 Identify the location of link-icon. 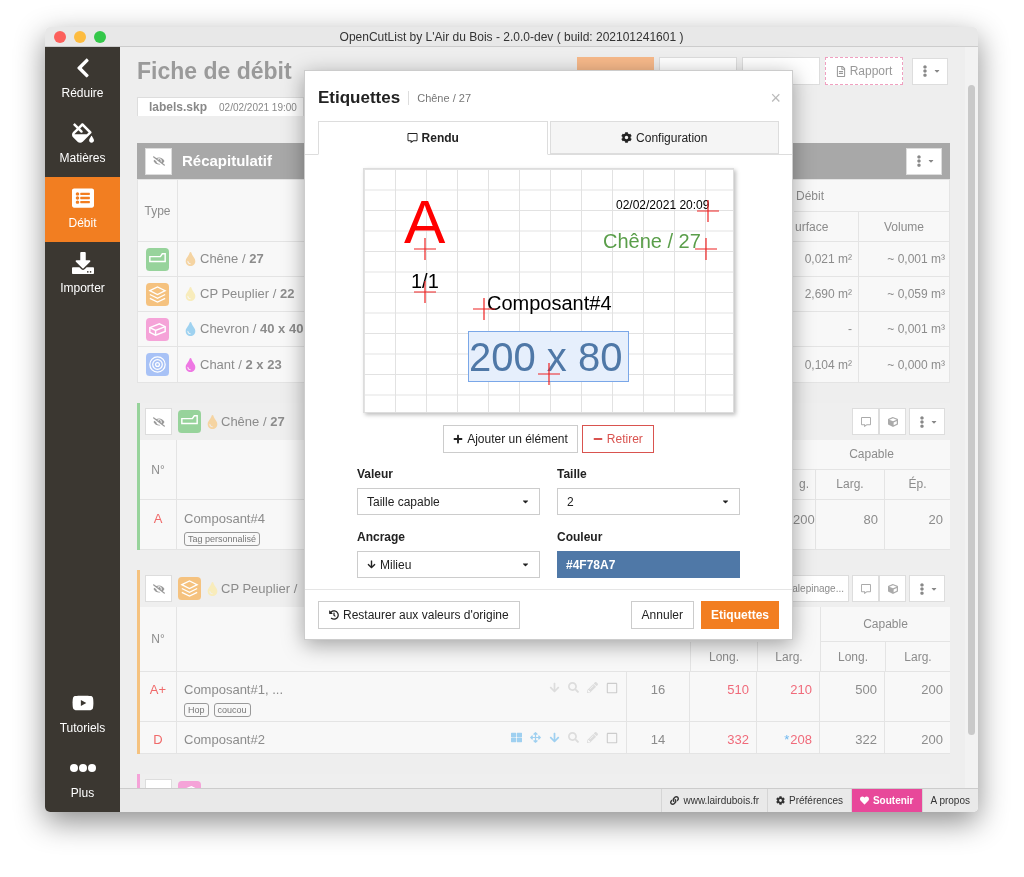
(675, 800).